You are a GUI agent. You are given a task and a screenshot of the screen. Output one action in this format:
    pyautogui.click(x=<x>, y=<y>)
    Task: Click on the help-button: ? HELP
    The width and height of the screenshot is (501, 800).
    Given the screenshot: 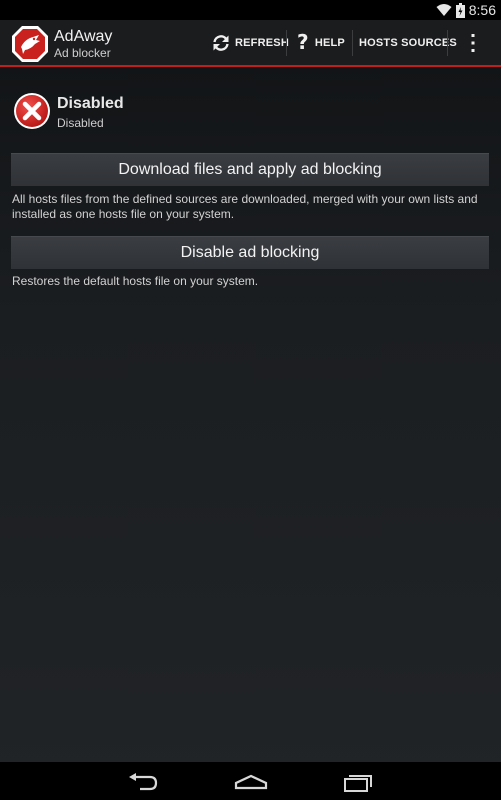 What is the action you would take?
    pyautogui.click(x=321, y=42)
    